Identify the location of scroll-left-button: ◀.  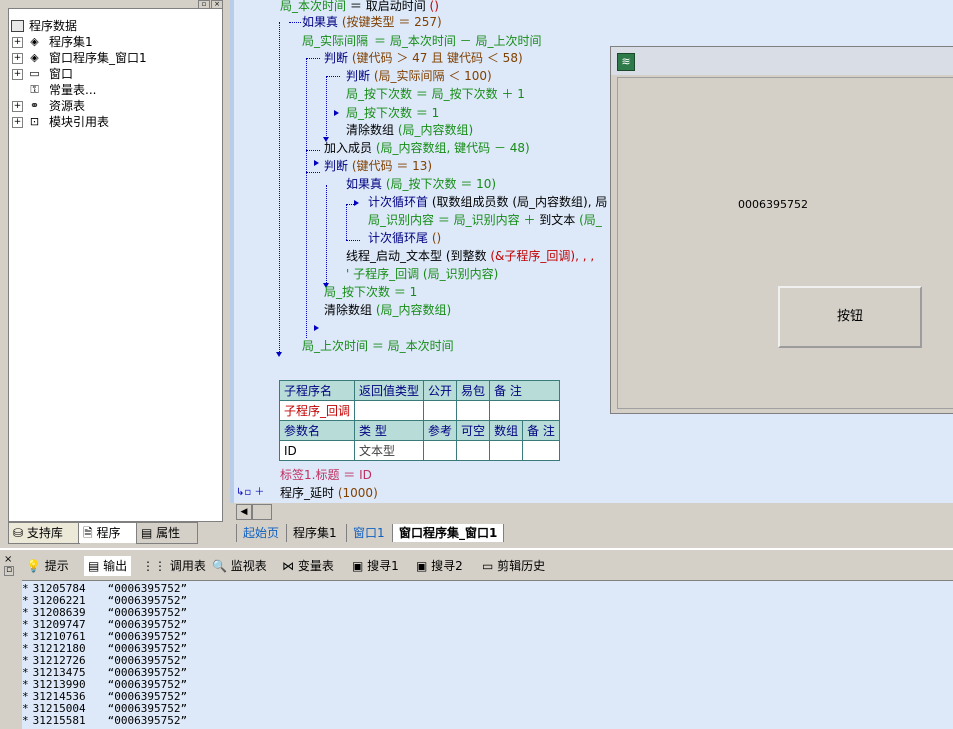
(244, 512).